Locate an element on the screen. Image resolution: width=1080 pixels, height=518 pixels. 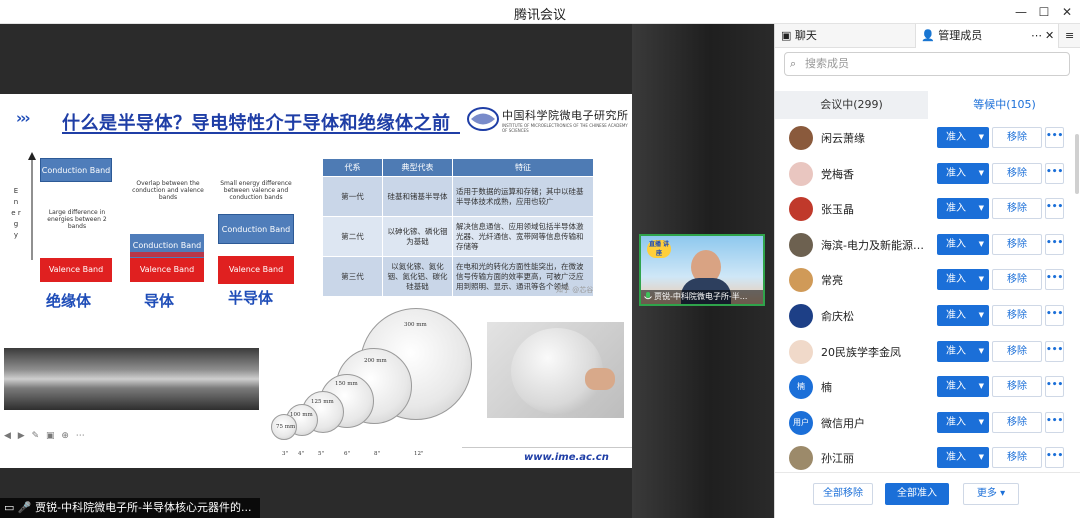
list-item: 俞庆松 准入 ▼ 移除 ••• is located at coordinates (927, 316).